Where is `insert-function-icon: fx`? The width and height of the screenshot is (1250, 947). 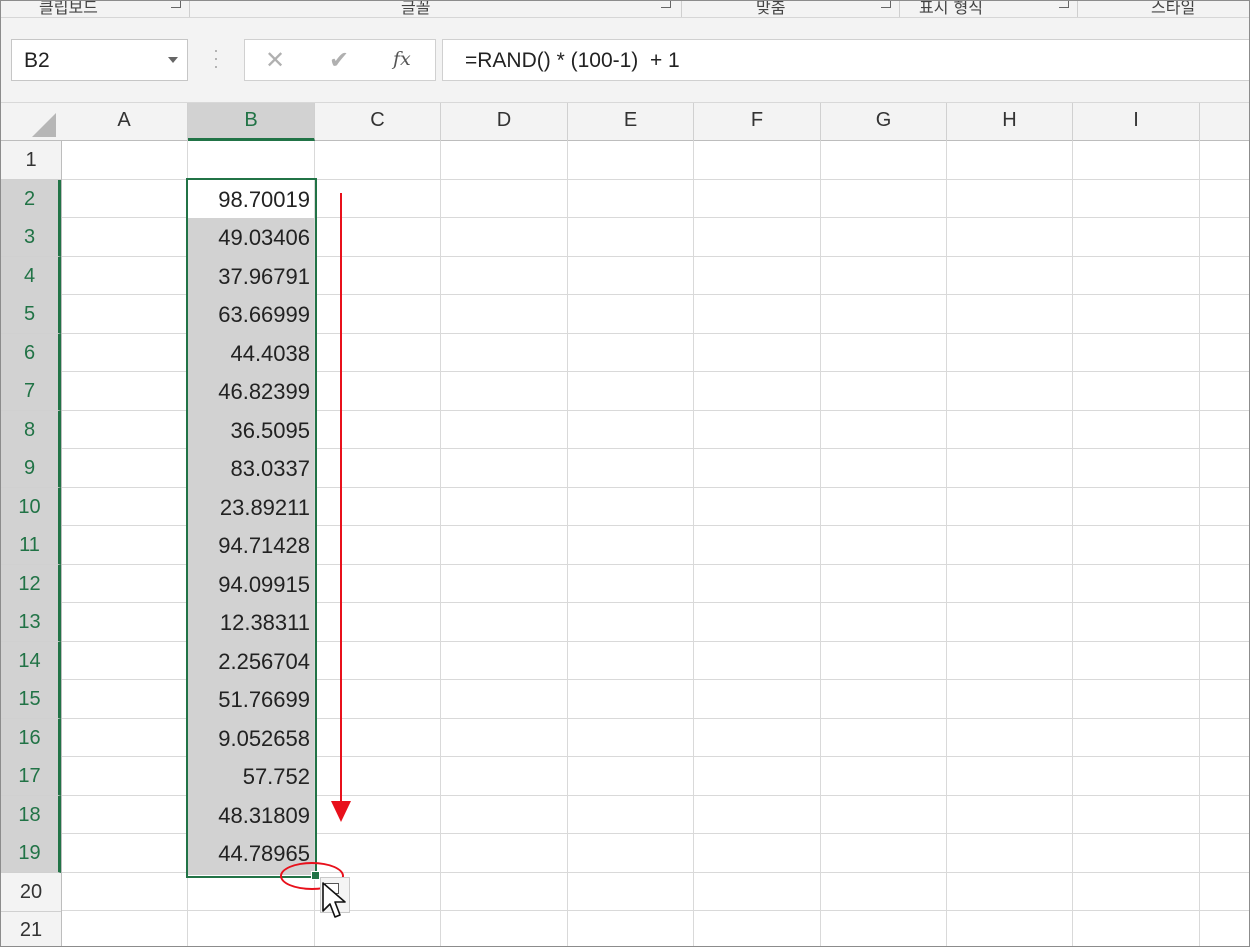
insert-function-icon: fx is located at coordinates (402, 59).